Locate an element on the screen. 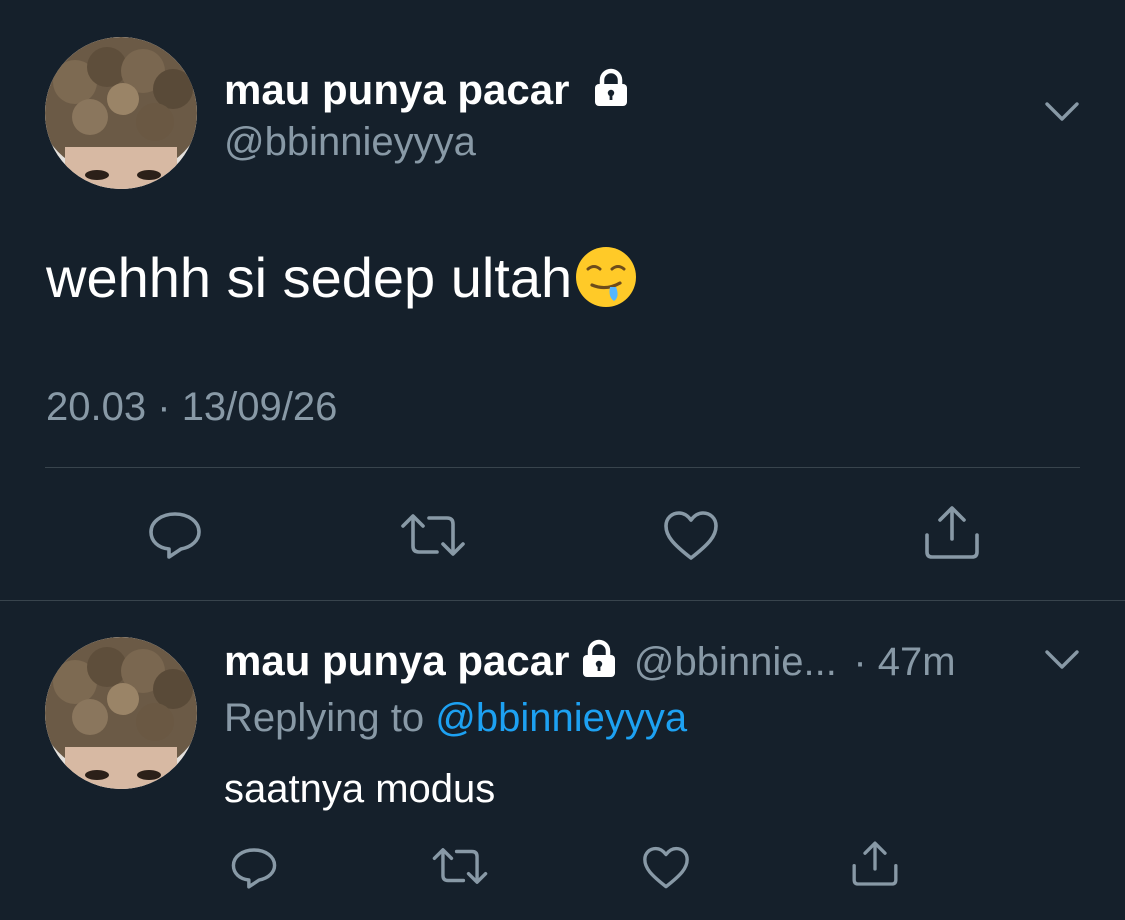  drooling-face-icon is located at coordinates (606, 283).